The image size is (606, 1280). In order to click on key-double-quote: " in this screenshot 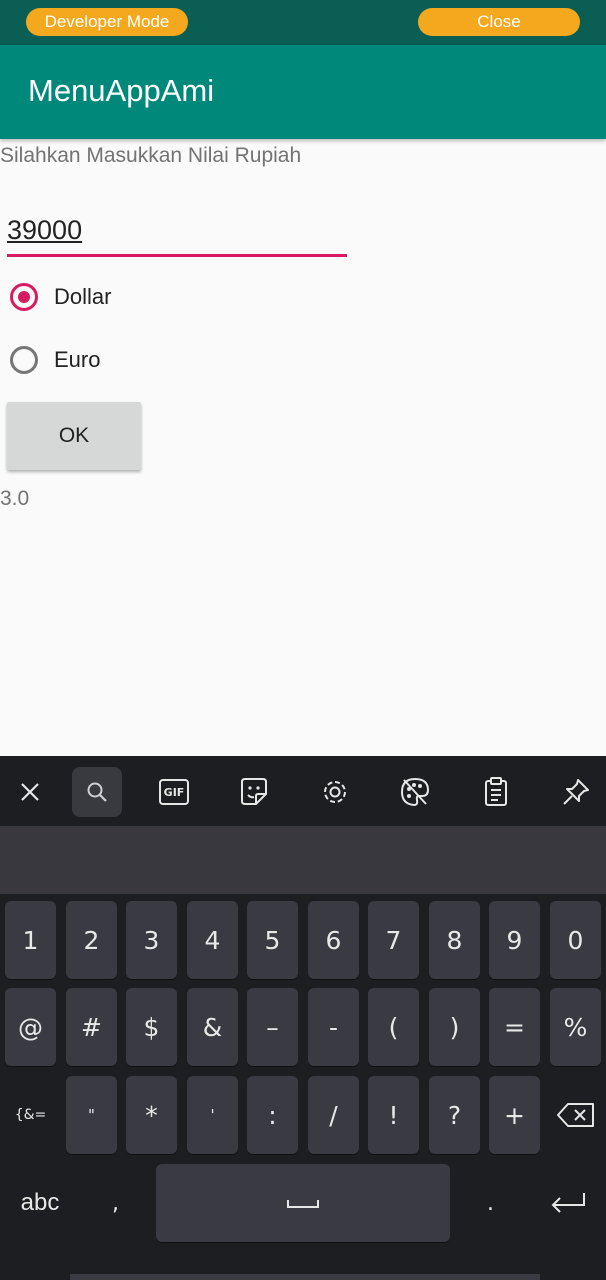, I will do `click(91, 1115)`.